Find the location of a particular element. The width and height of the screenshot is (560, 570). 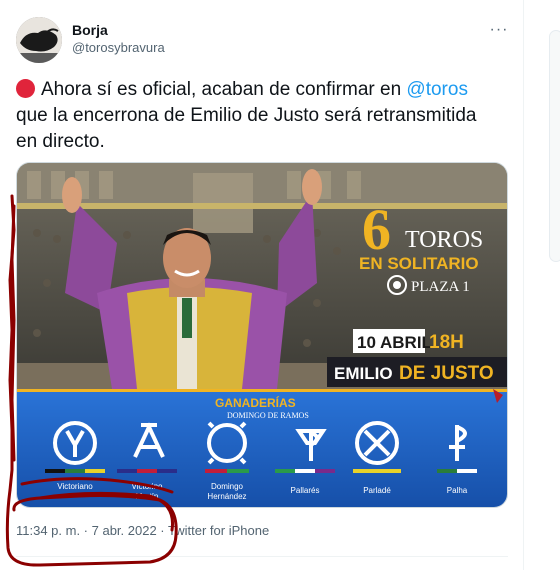

avatar-image is located at coordinates (39, 40).